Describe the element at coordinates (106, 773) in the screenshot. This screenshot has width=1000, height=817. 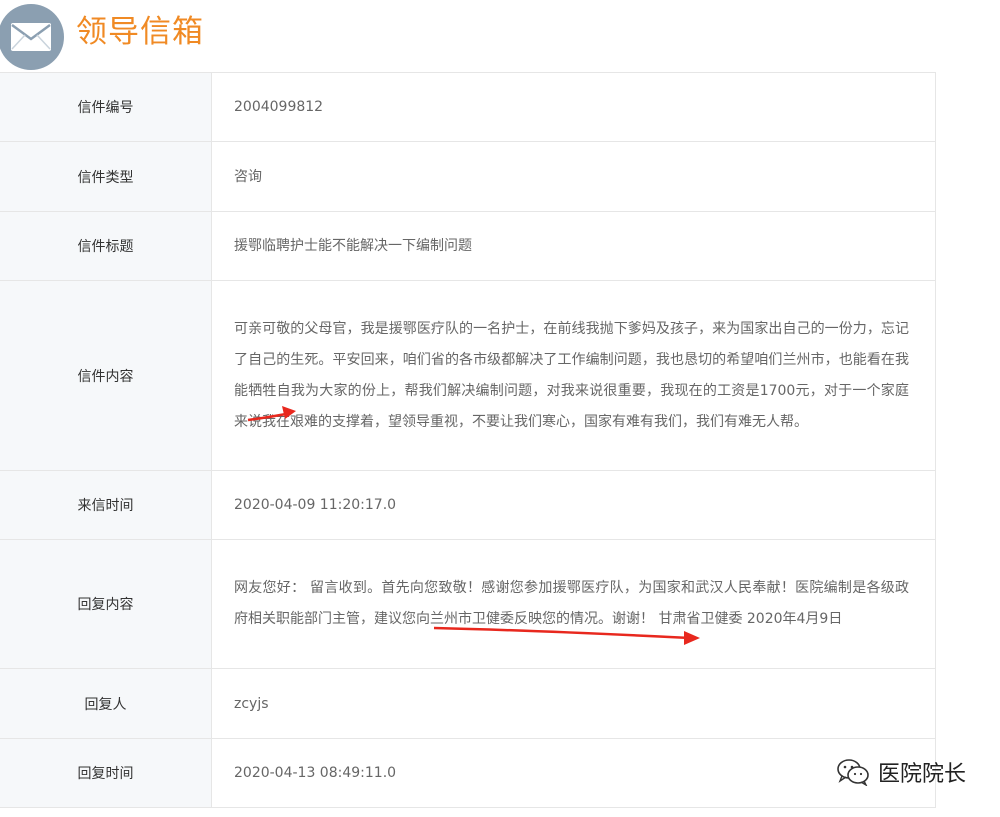
I see `row-label: 回复时间` at that location.